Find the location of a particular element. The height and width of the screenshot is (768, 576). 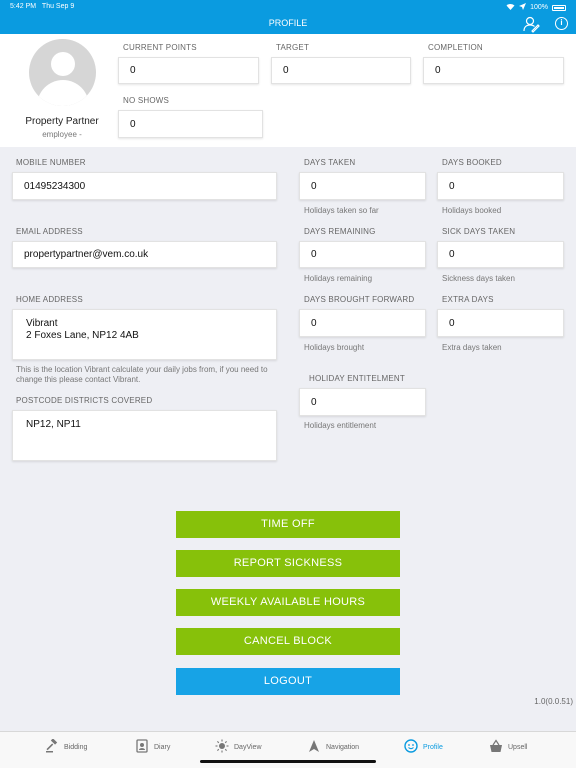

cancel-block-button: CANCEL BLOCK is located at coordinates (288, 641).